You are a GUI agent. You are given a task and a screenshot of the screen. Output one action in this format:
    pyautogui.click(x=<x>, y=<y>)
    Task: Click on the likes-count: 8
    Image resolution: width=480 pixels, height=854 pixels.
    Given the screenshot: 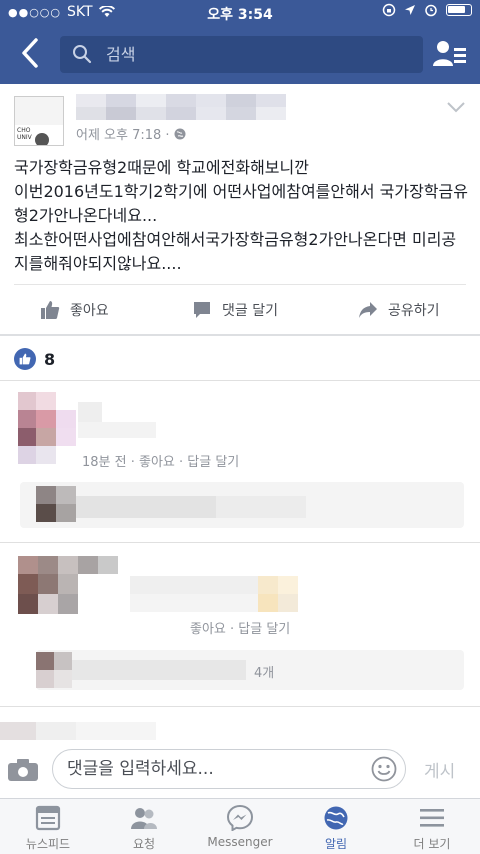 What is the action you would take?
    pyautogui.click(x=50, y=359)
    